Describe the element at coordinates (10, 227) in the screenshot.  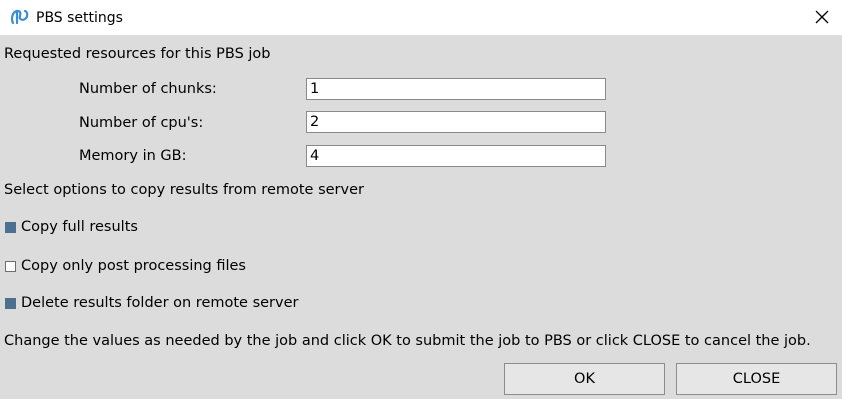
I see `copy-full-checkbox` at that location.